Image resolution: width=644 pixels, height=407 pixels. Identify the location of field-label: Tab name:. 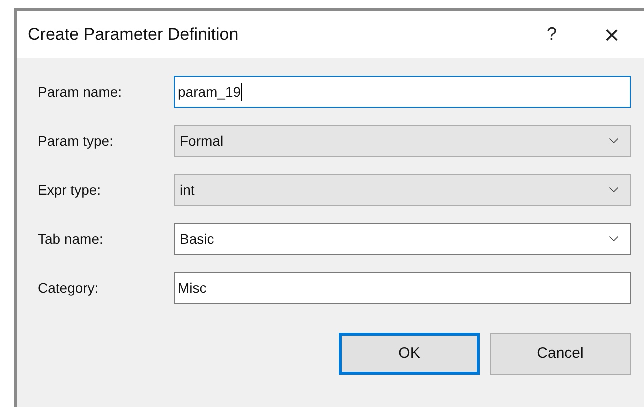
(71, 239).